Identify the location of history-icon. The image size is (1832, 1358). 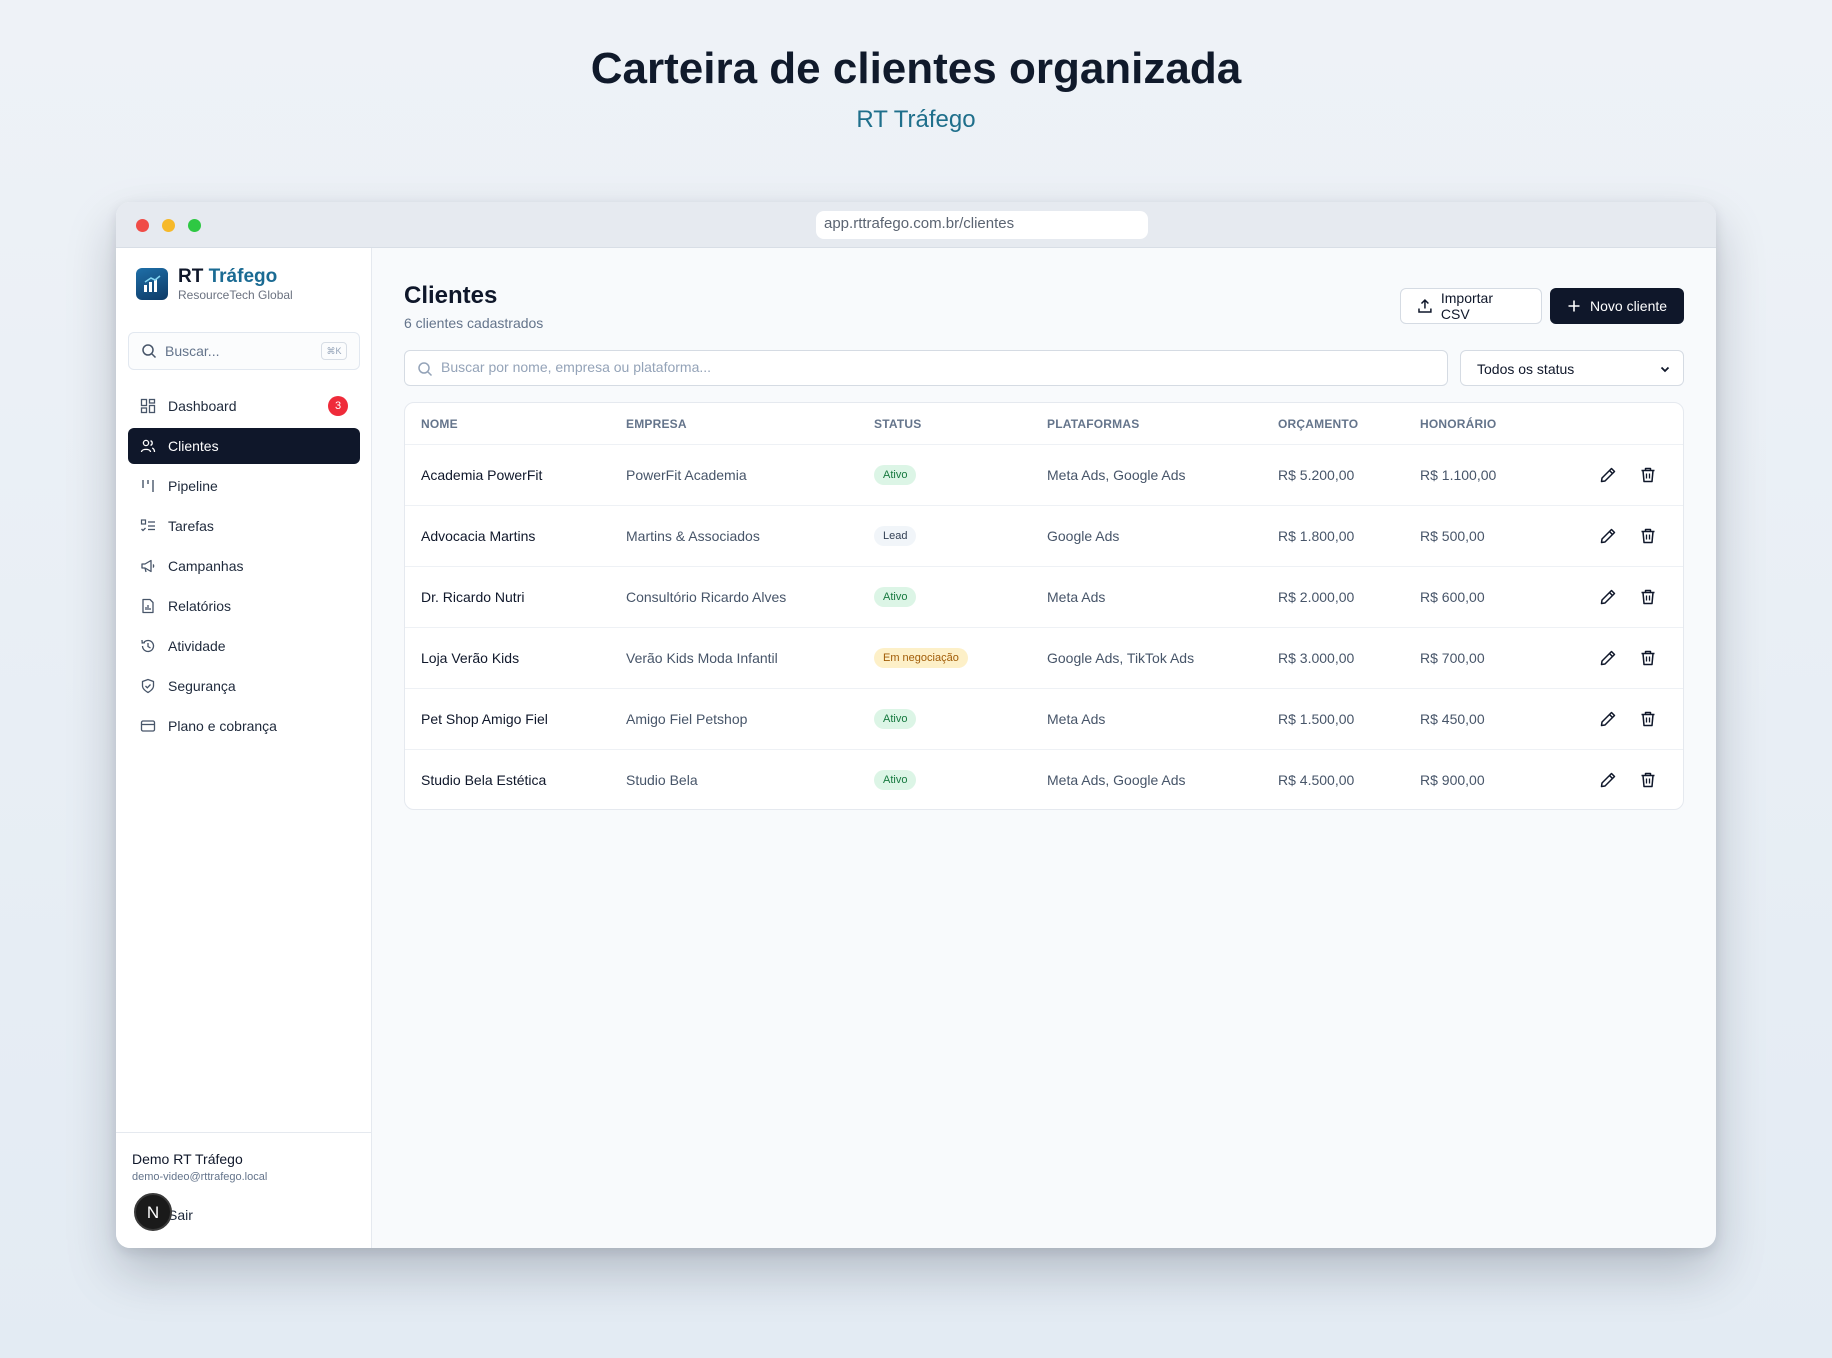
(148, 646).